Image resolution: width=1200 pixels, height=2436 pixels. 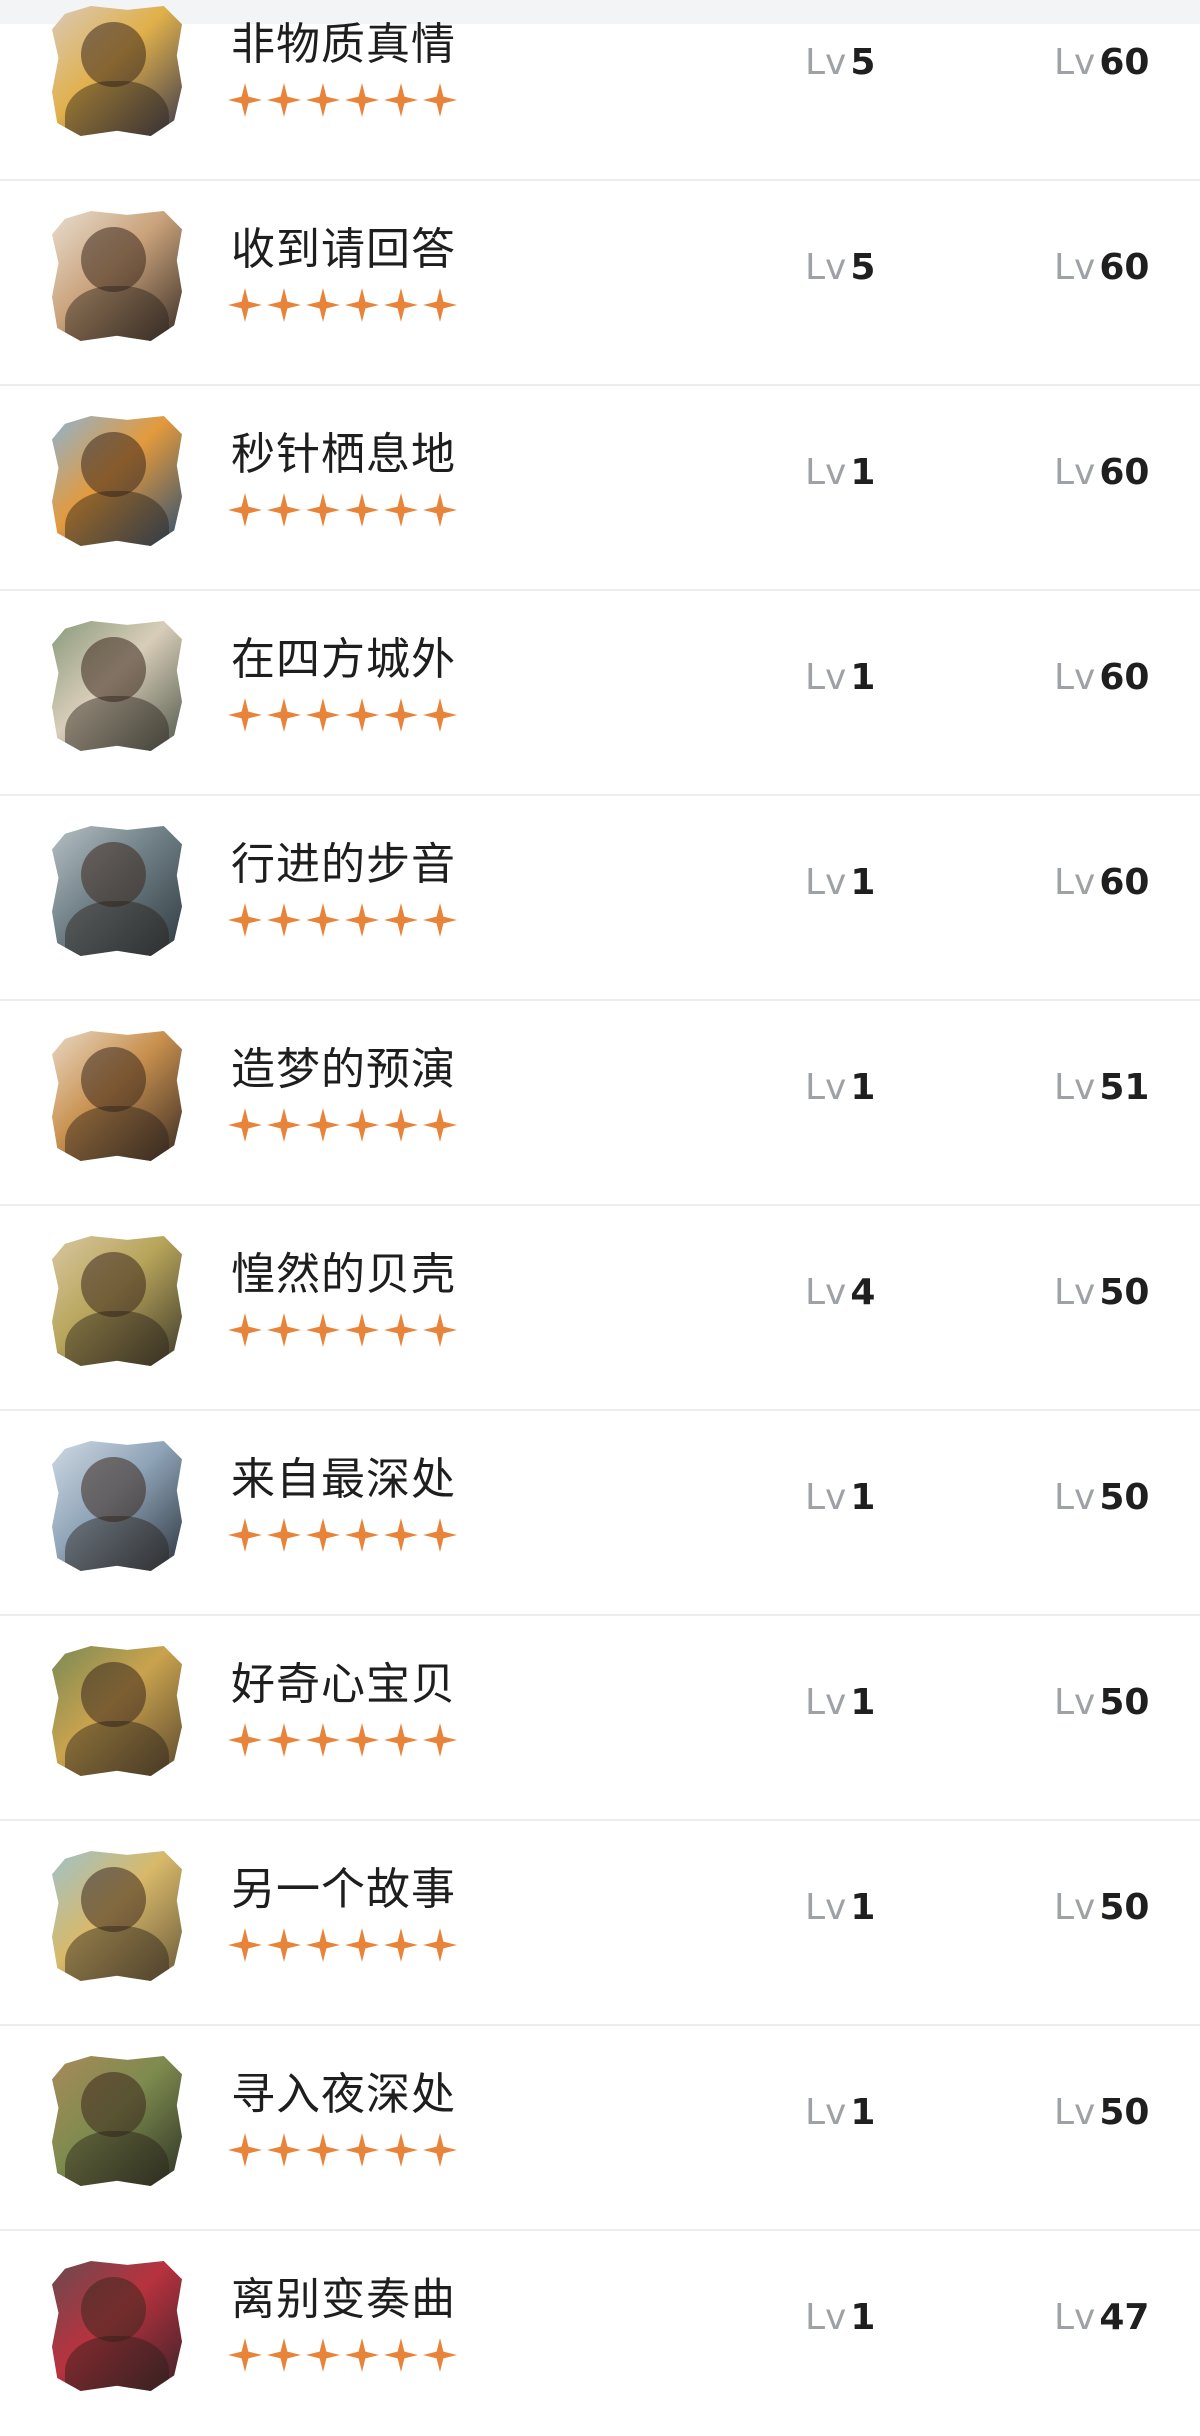 I want to click on list-item: 惶然的贝壳 Lv 4 Lv 50, so click(x=600, y=1308).